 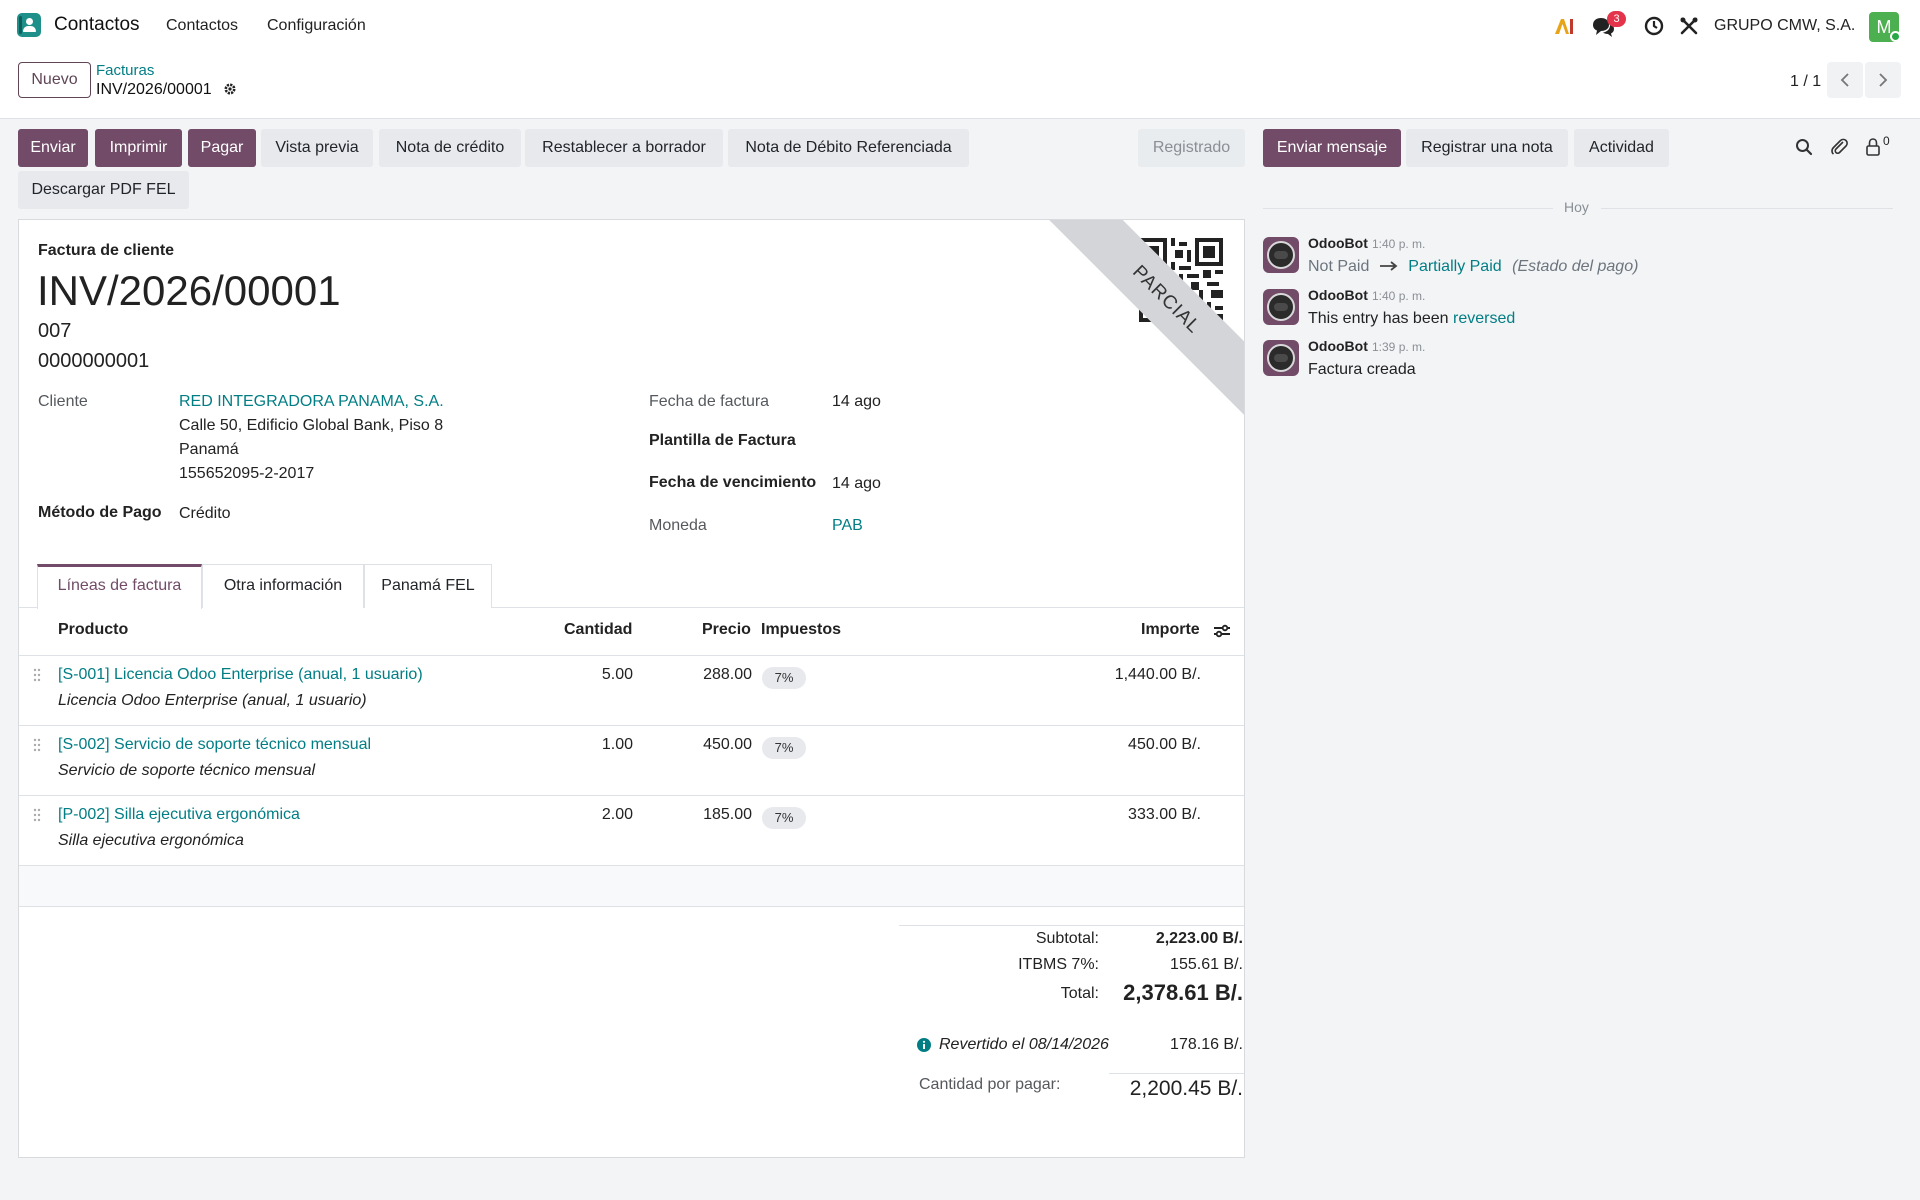 I want to click on customer-link: RED INTEGRADORA PANAMA, S.A., so click(x=311, y=402).